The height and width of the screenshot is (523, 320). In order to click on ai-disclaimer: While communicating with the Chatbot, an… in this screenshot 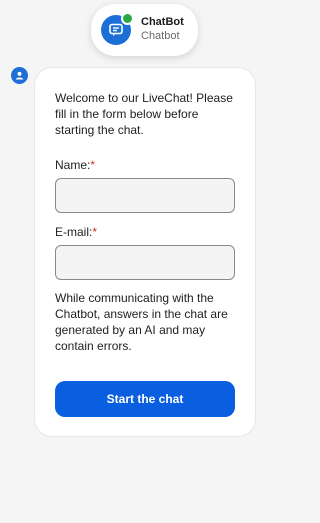, I will do `click(141, 322)`.